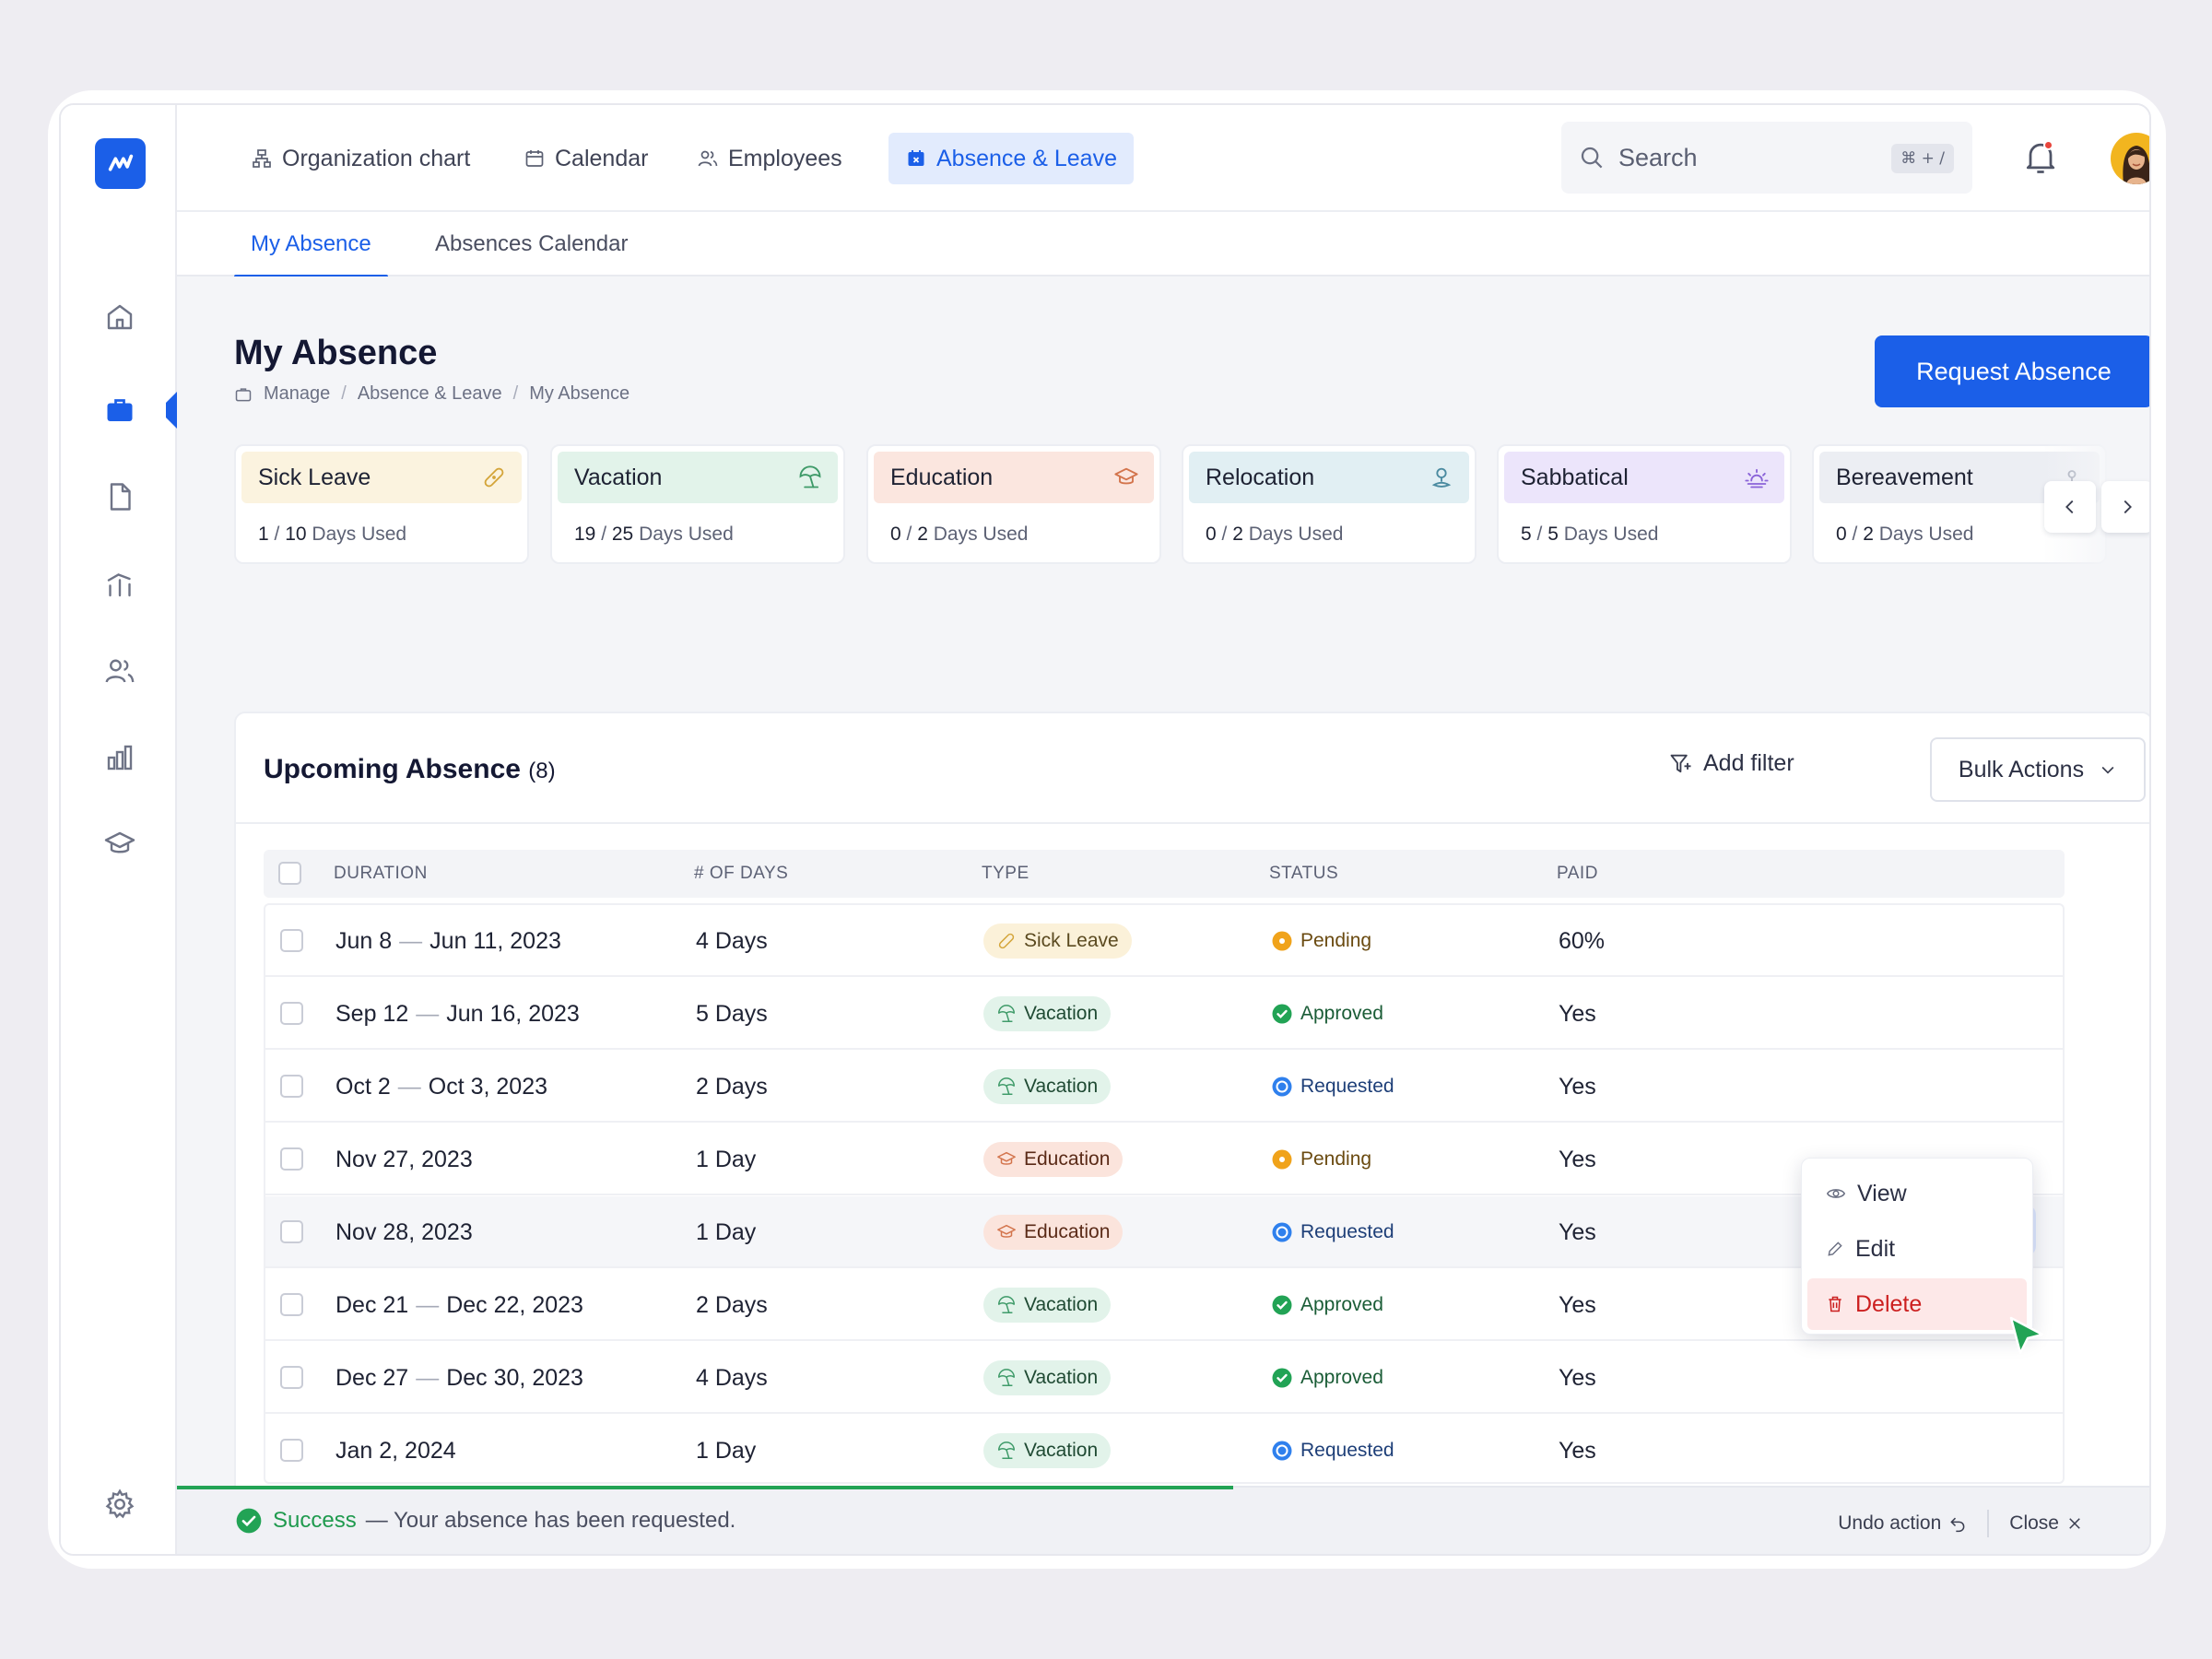 The height and width of the screenshot is (1659, 2212). I want to click on nav-employees: Employees, so click(769, 158).